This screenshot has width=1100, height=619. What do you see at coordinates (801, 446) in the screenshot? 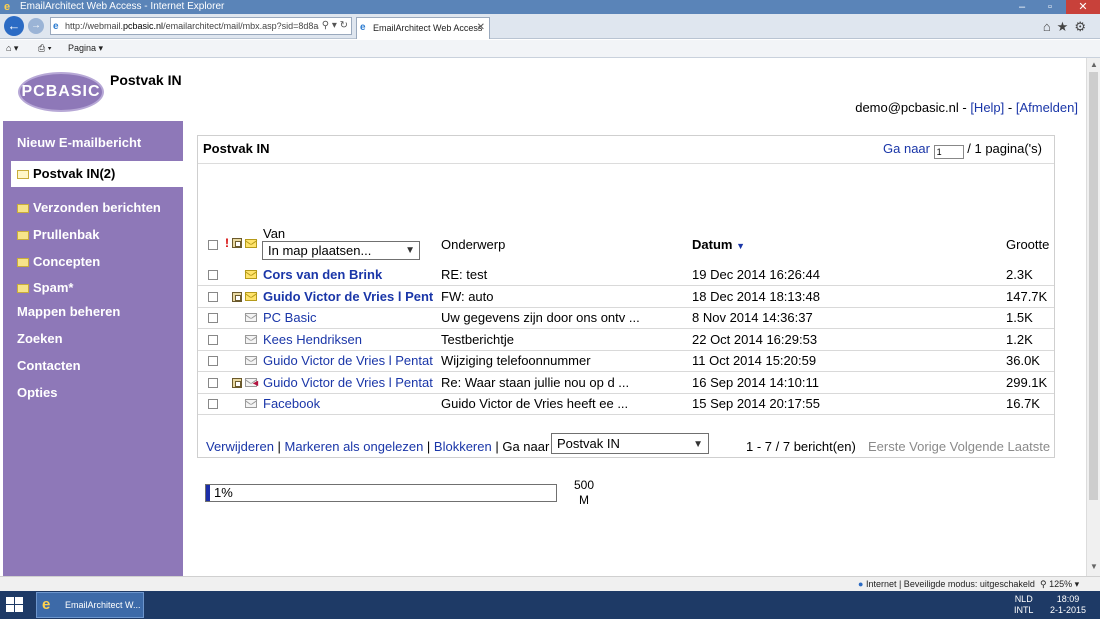
I see `message-count: 1 - 7 / 7 bericht(en)` at bounding box center [801, 446].